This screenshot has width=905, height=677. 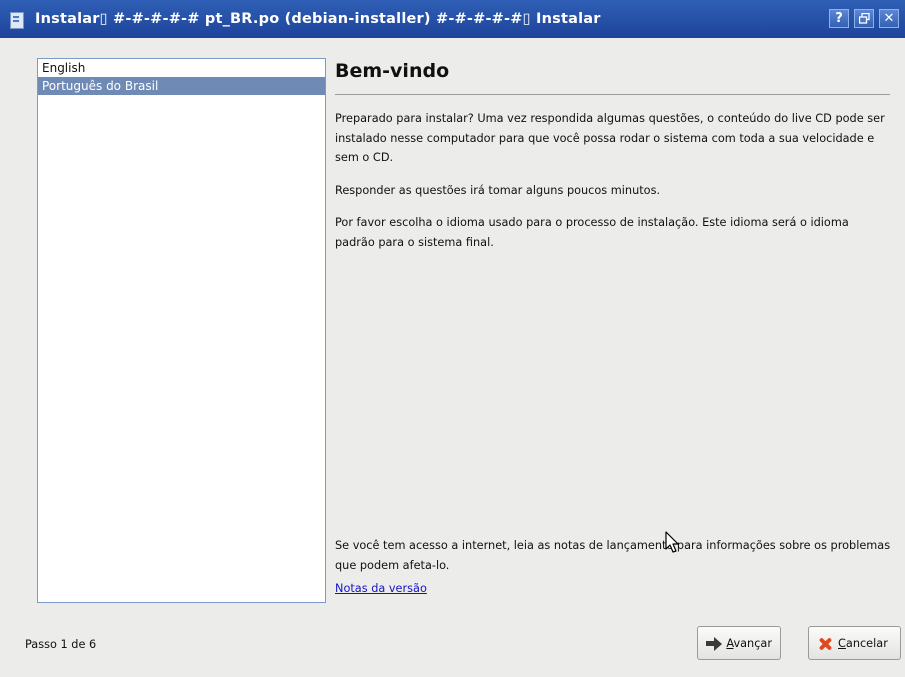 I want to click on mouse-pointer-icon, so click(x=672, y=542).